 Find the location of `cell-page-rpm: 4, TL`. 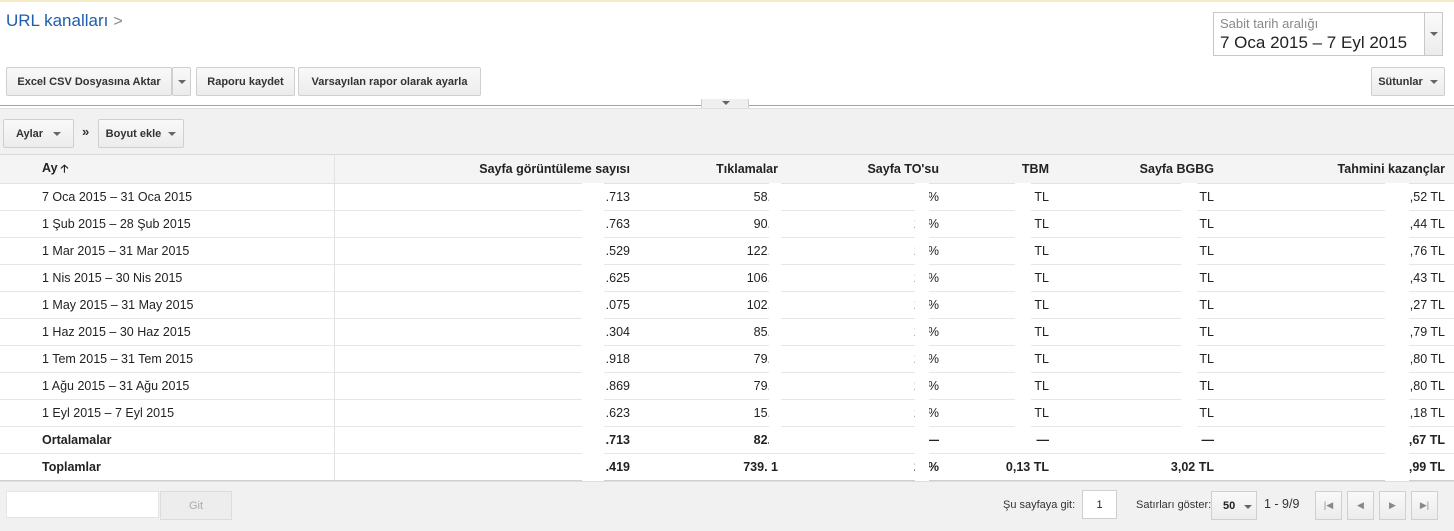

cell-page-rpm: 4, TL is located at coordinates (1140, 305).